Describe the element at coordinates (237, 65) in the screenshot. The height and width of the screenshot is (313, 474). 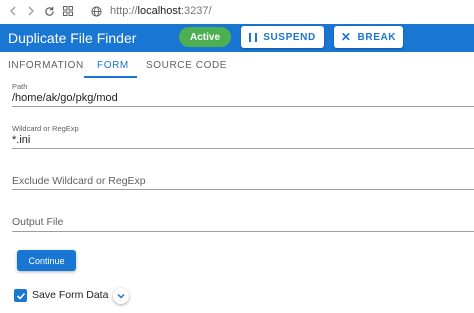
I see `tab-bar: INFORMATION FORM SOURCE CODE` at that location.